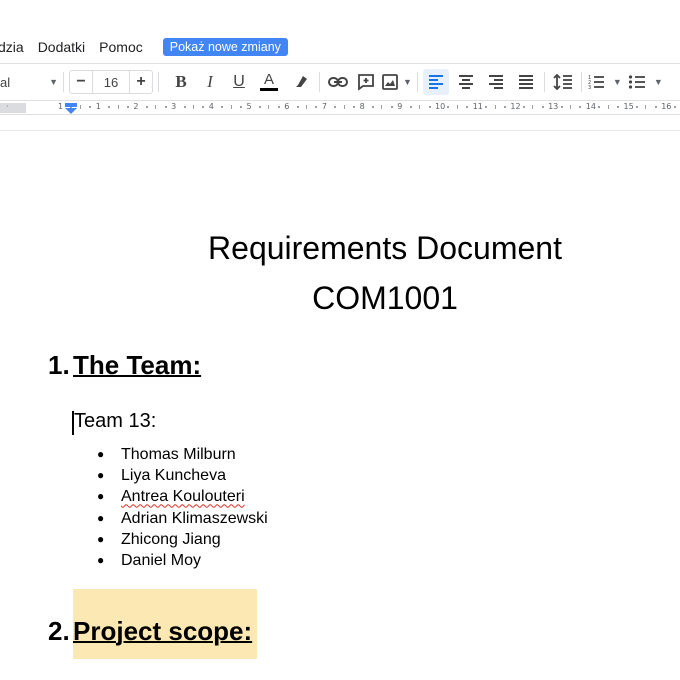 This screenshot has width=680, height=680. What do you see at coordinates (477, 106) in the screenshot?
I see `ruler-number: 11` at bounding box center [477, 106].